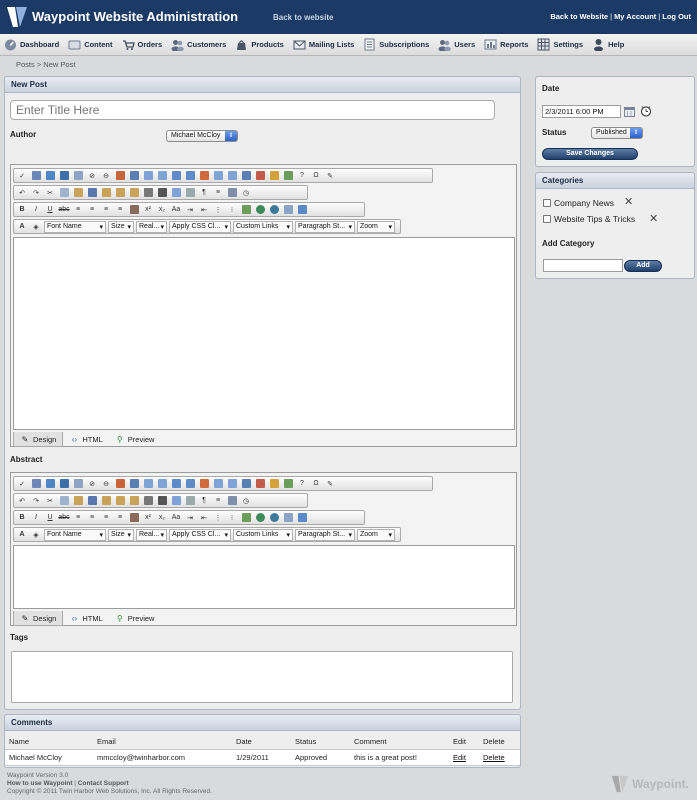 The height and width of the screenshot is (800, 697). Describe the element at coordinates (396, 44) in the screenshot. I see `nav-subscriptions: Subscriptions` at that location.